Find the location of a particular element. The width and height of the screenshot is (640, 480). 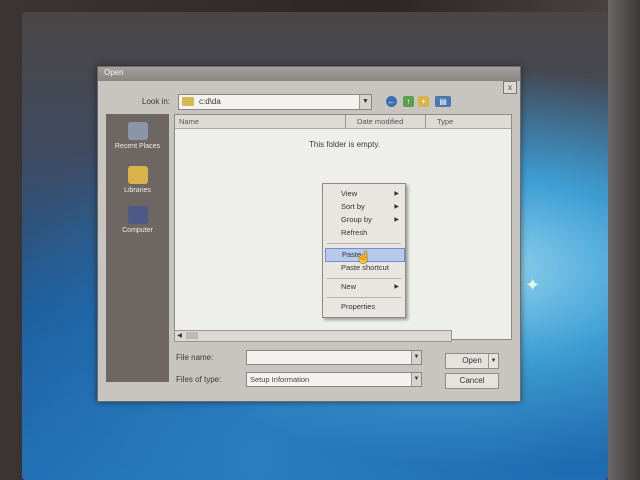

file-type-label: Files of type: is located at coordinates (199, 379).